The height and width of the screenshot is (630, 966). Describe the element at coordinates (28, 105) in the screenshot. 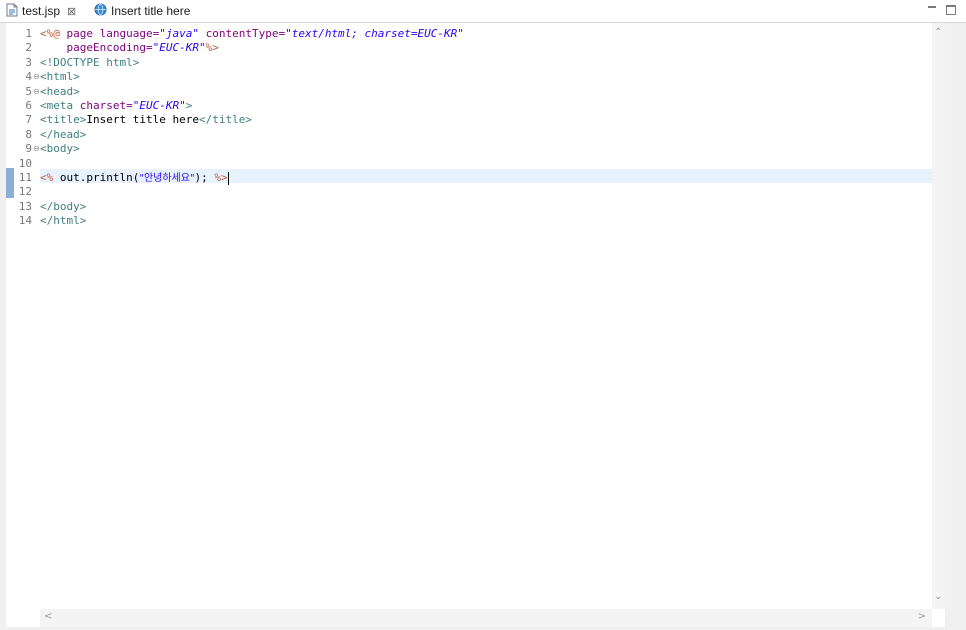

I see `line-number: 6` at that location.